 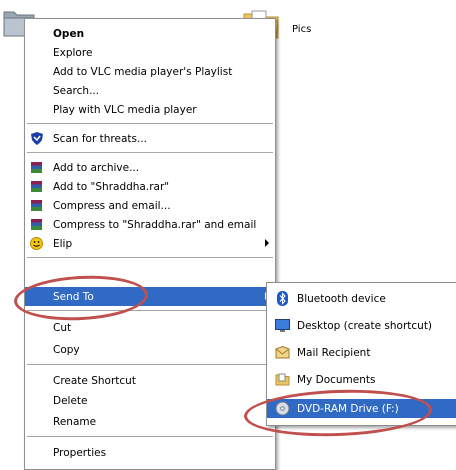 I want to click on menu-item-label: Create Shortcut, so click(x=94, y=380).